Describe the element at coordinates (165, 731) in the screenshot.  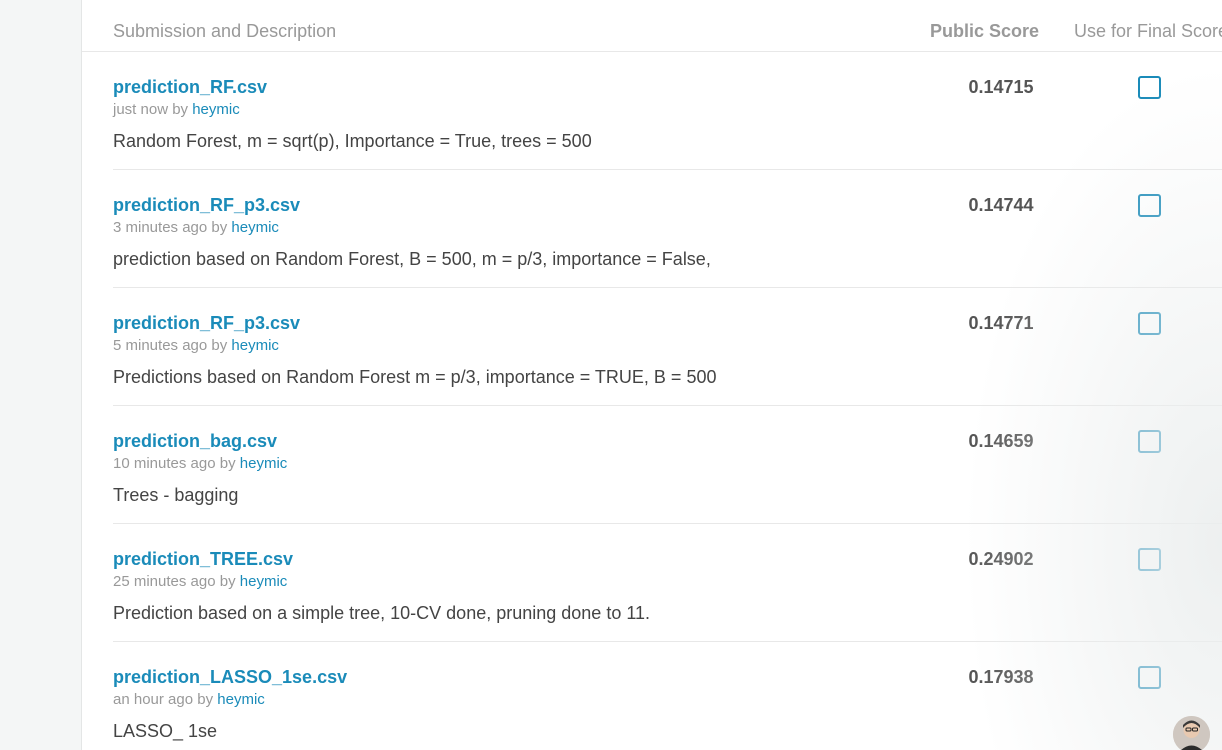
I see `submission-description: LASSO_ 1se` at that location.